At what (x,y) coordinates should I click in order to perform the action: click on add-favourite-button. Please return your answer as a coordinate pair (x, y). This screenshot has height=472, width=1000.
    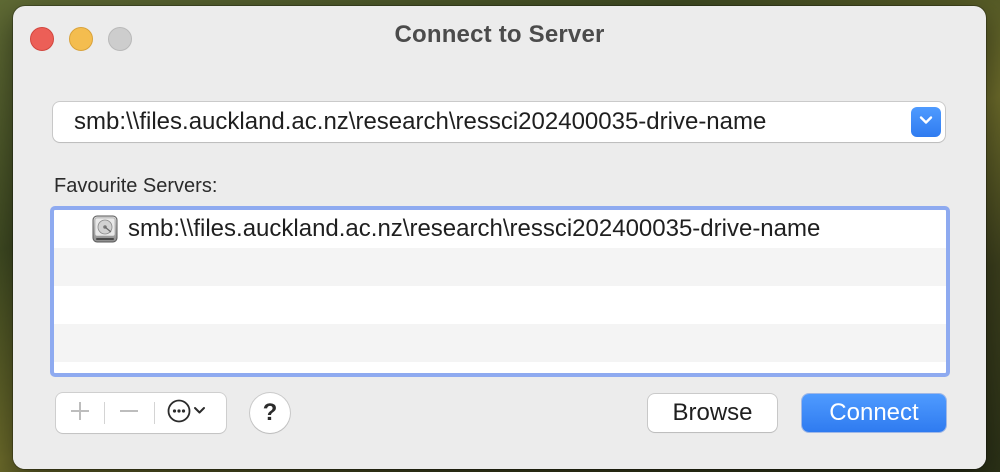
    Looking at the image, I should click on (80, 413).